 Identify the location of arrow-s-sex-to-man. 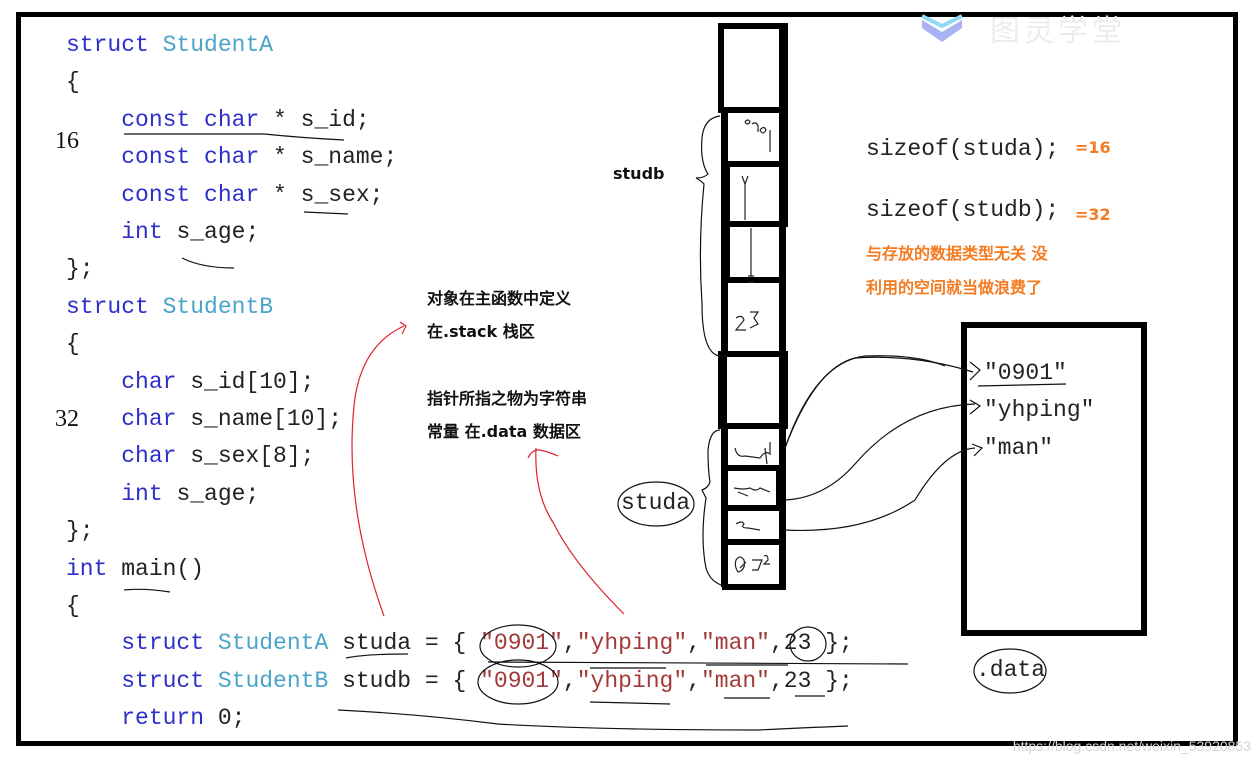
(880, 489).